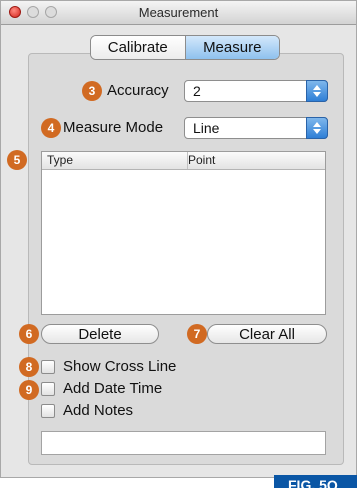 The height and width of the screenshot is (488, 357). What do you see at coordinates (254, 160) in the screenshot?
I see `column-header-point: Point` at bounding box center [254, 160].